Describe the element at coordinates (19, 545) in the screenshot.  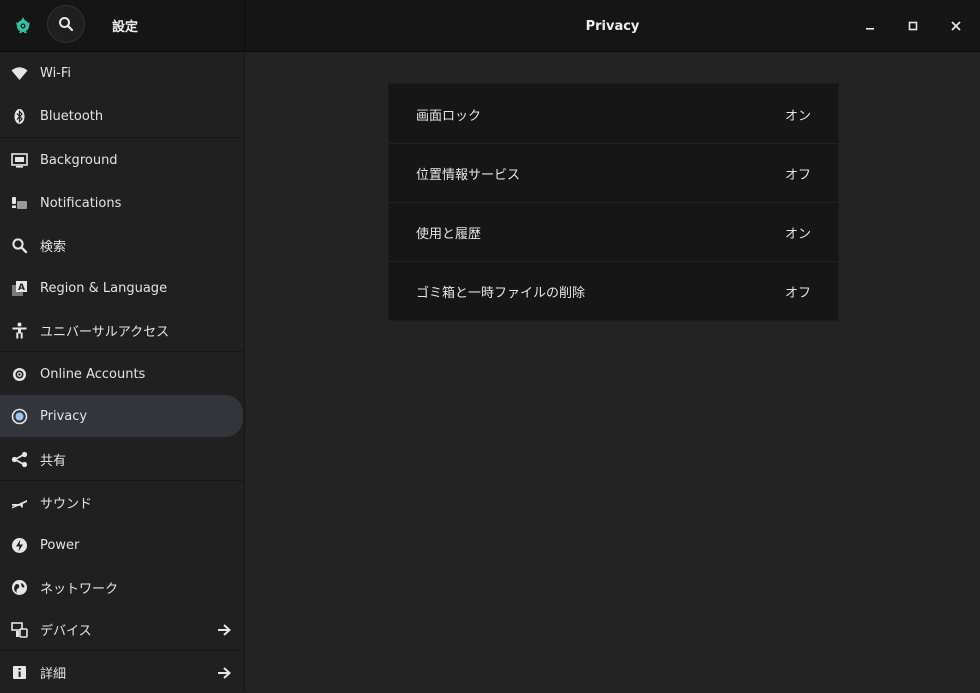
I see `power-icon` at that location.